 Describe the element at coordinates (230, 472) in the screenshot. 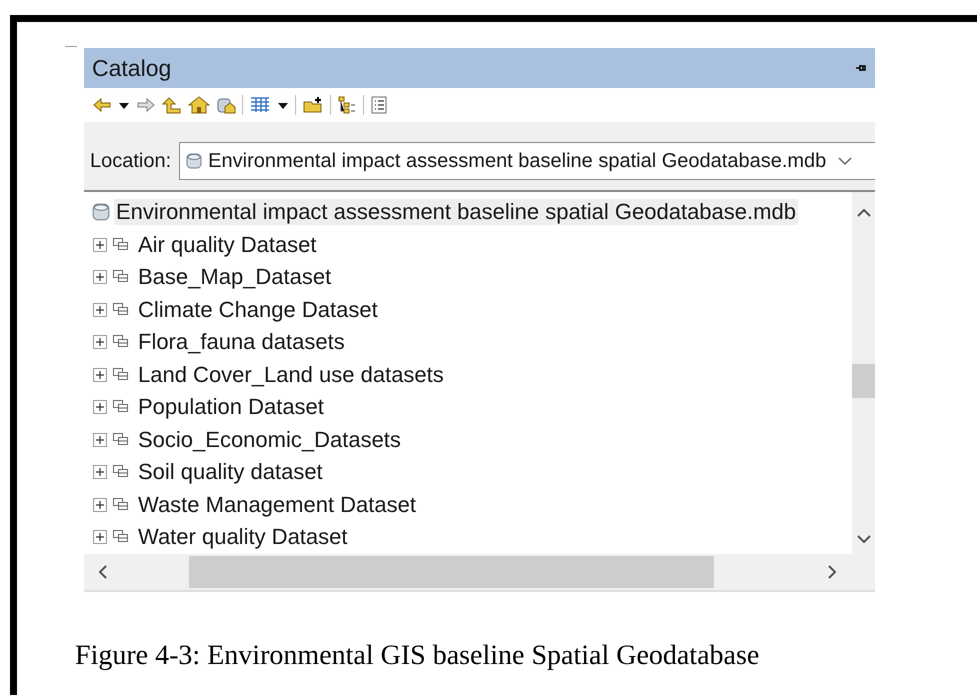

I see `tree-item: Soil quality dataset` at that location.